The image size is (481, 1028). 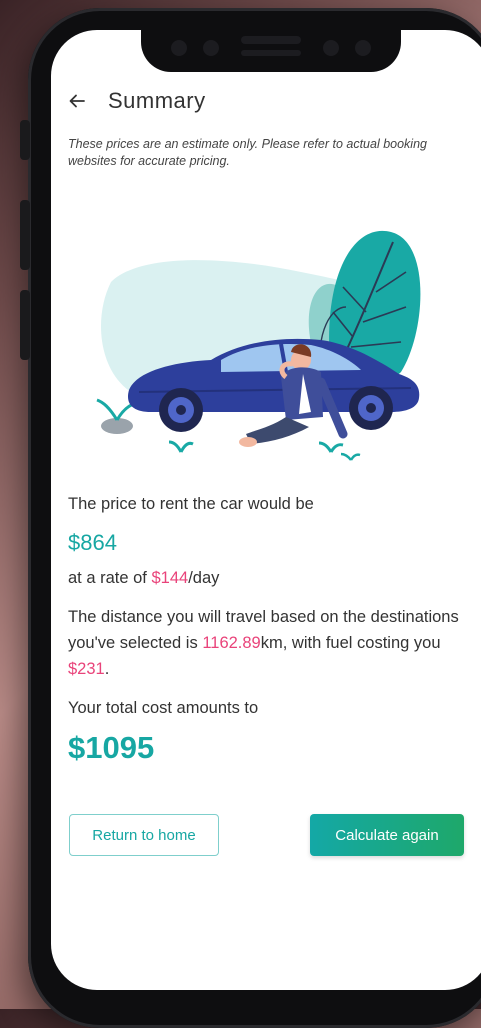 I want to click on return-home-button: Return to home, so click(x=144, y=835).